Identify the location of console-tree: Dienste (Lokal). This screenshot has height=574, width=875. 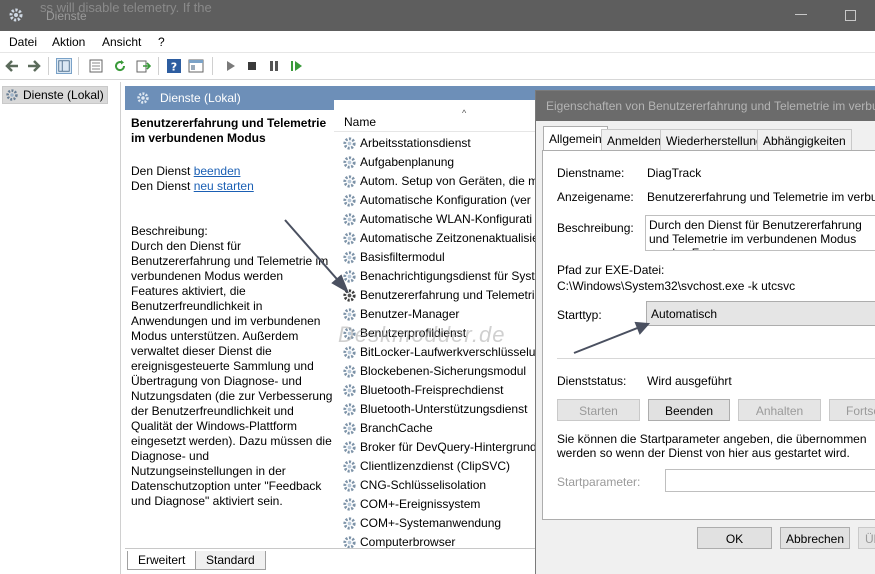
(60, 328).